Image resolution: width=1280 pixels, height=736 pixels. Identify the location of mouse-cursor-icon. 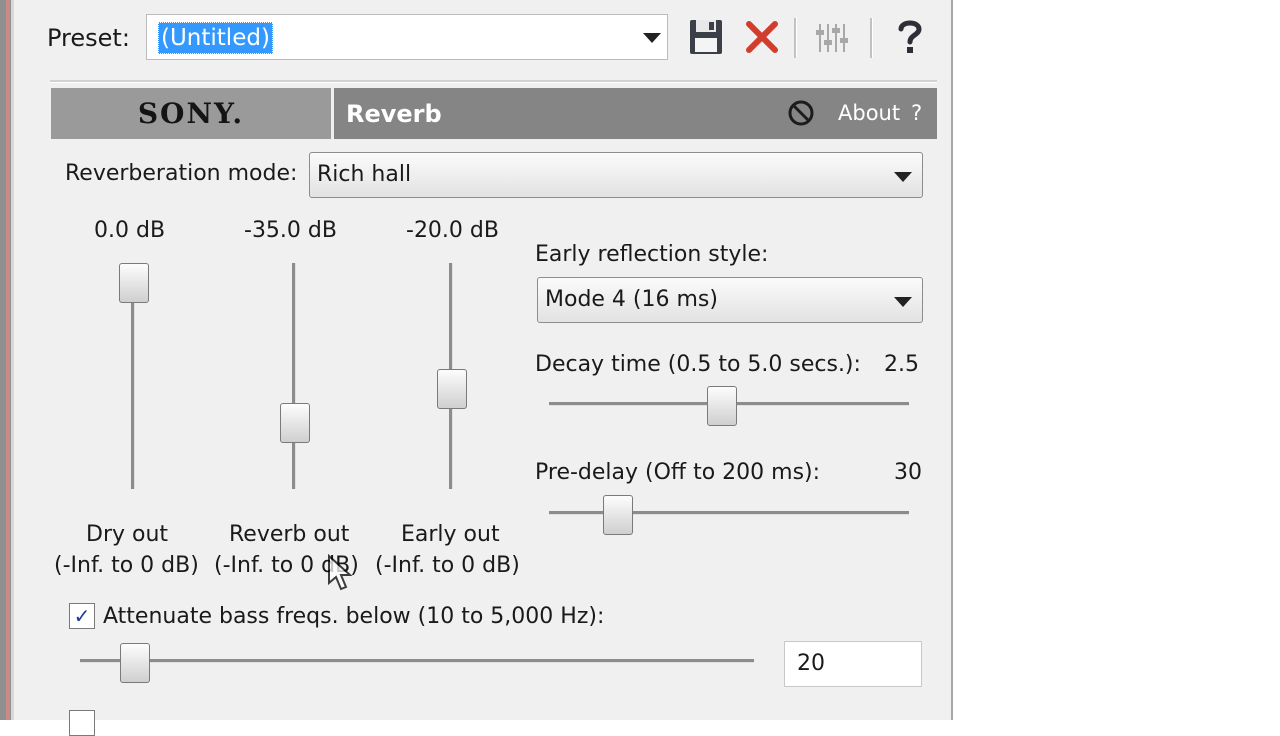
(341, 573).